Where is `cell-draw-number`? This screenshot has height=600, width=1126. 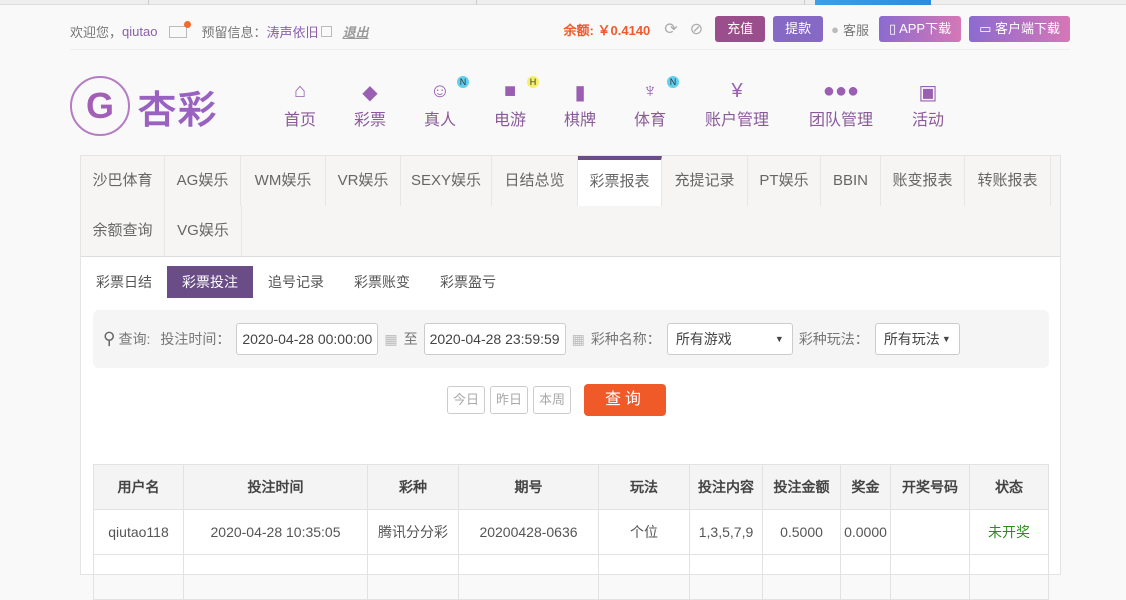 cell-draw-number is located at coordinates (930, 532).